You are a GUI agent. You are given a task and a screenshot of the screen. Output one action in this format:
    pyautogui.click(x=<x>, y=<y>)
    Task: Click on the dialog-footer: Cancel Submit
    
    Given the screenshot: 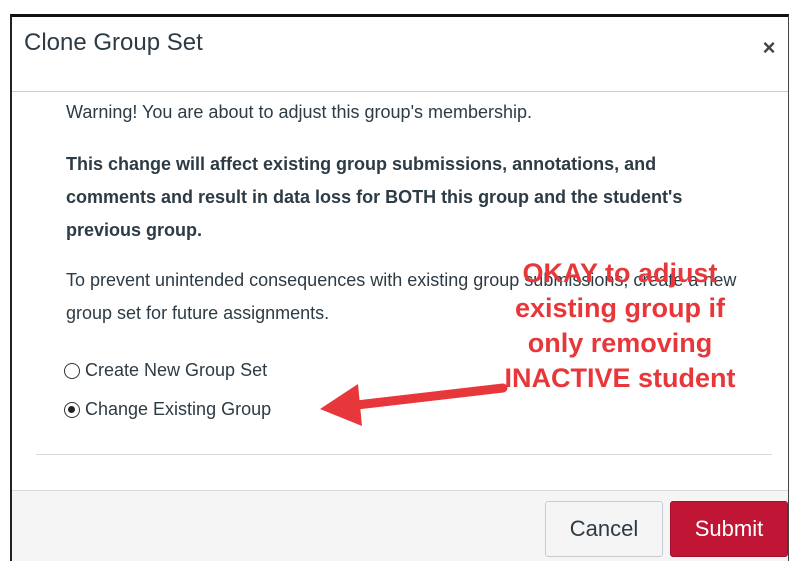 What is the action you would take?
    pyautogui.click(x=400, y=525)
    